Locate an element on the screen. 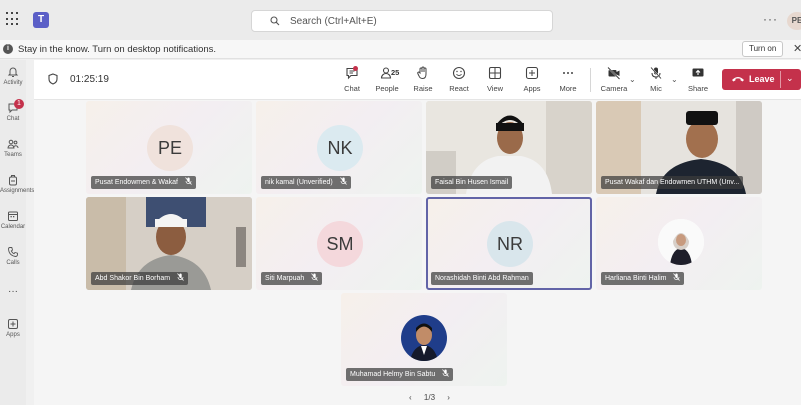 This screenshot has width=801, height=405. rail-item-teams: Teams is located at coordinates (13, 148).